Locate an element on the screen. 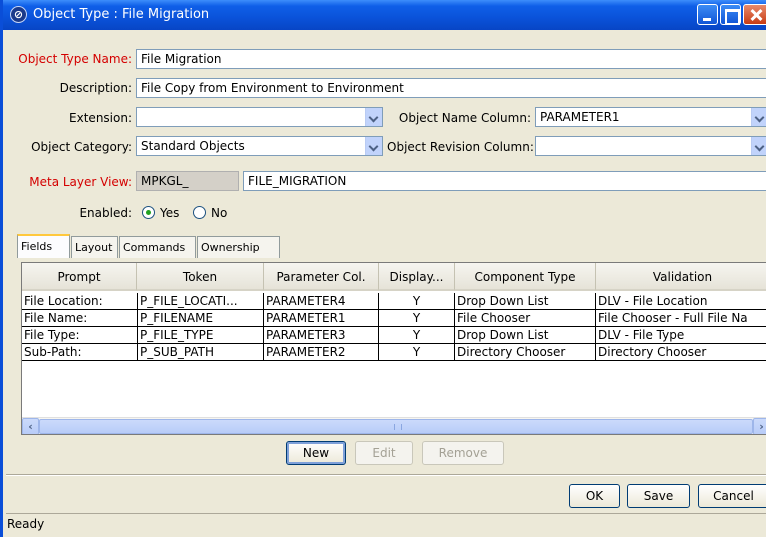  object-type-name-label: Object Type Name: is located at coordinates (75, 59).